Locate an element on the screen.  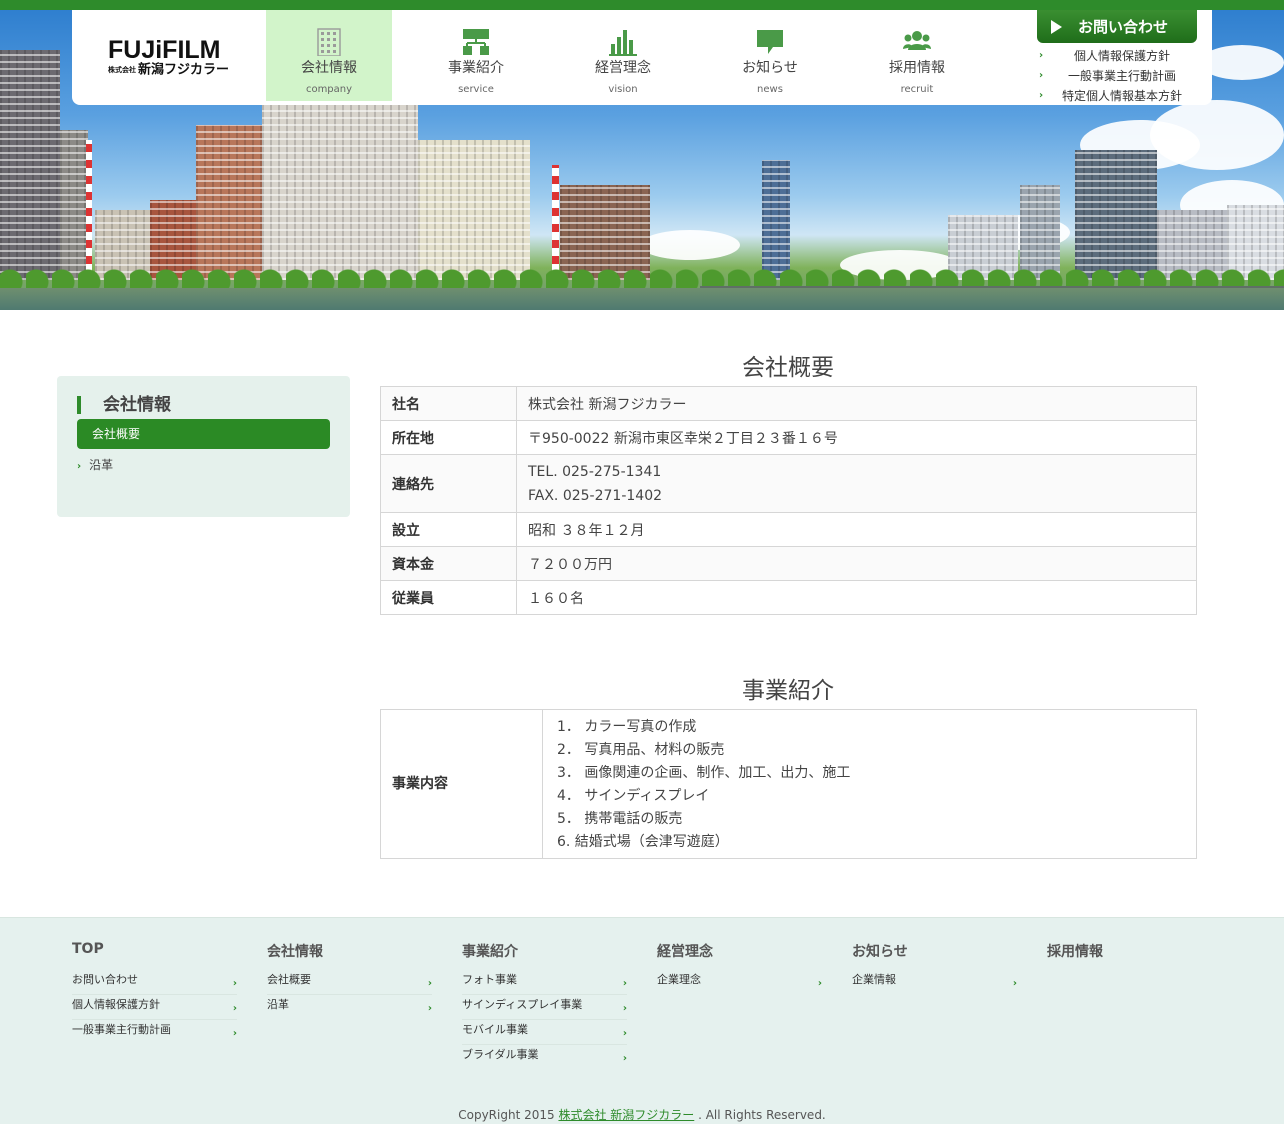
row-label: 社名 is located at coordinates (448, 403).